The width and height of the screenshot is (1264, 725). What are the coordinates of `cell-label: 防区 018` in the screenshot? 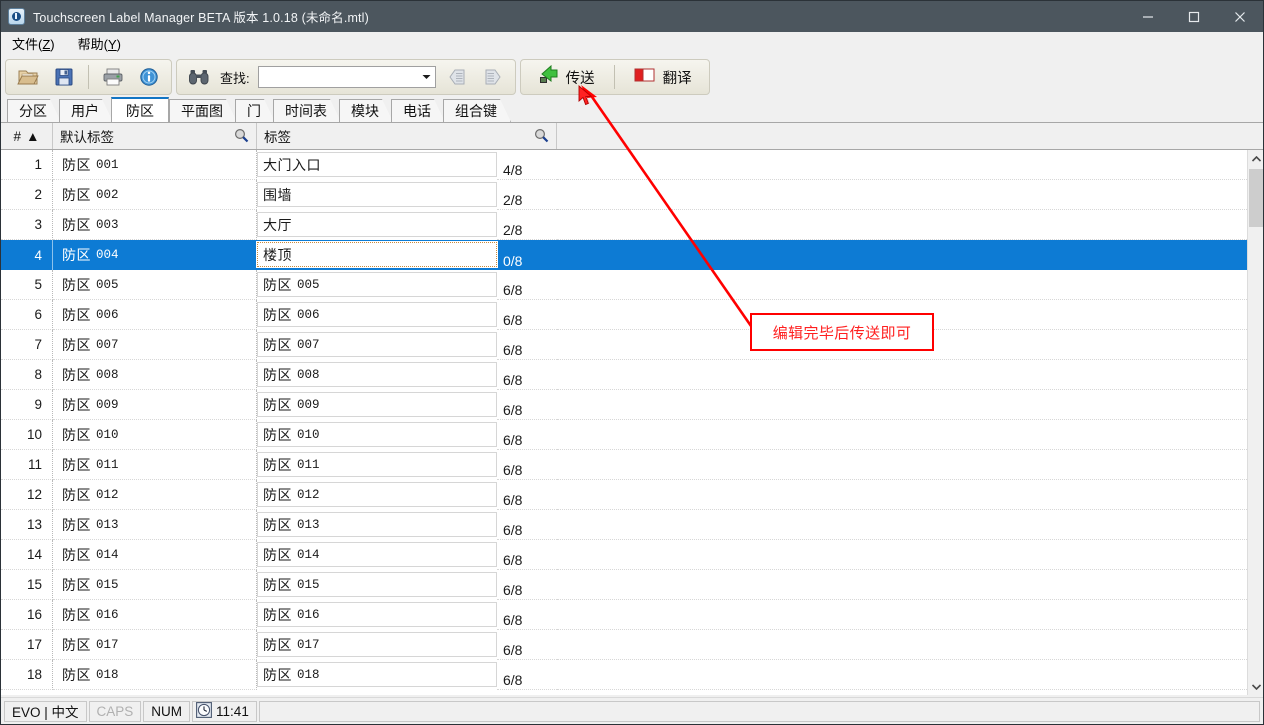 It's located at (377, 674).